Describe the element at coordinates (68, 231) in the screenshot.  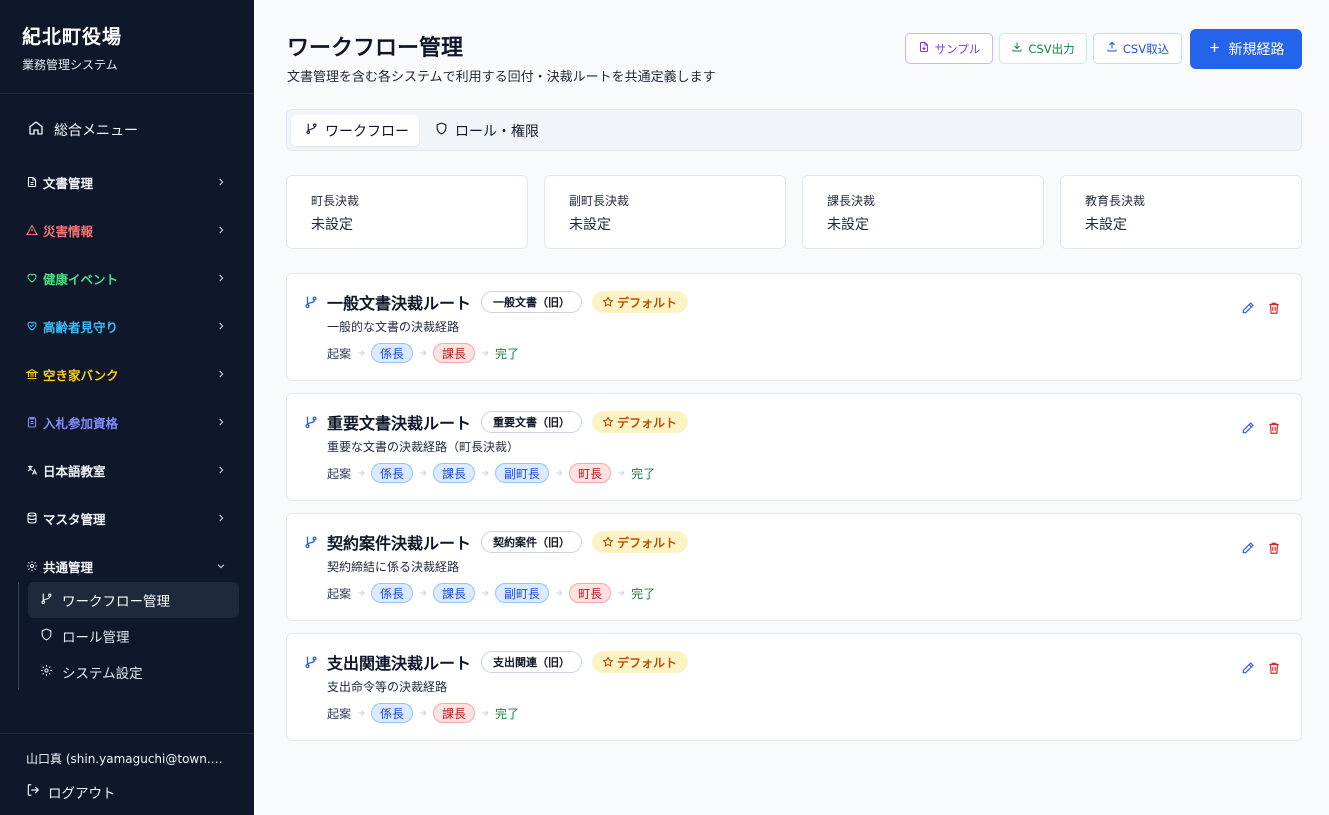
I see `sidebar-group-label: 災害情報` at that location.